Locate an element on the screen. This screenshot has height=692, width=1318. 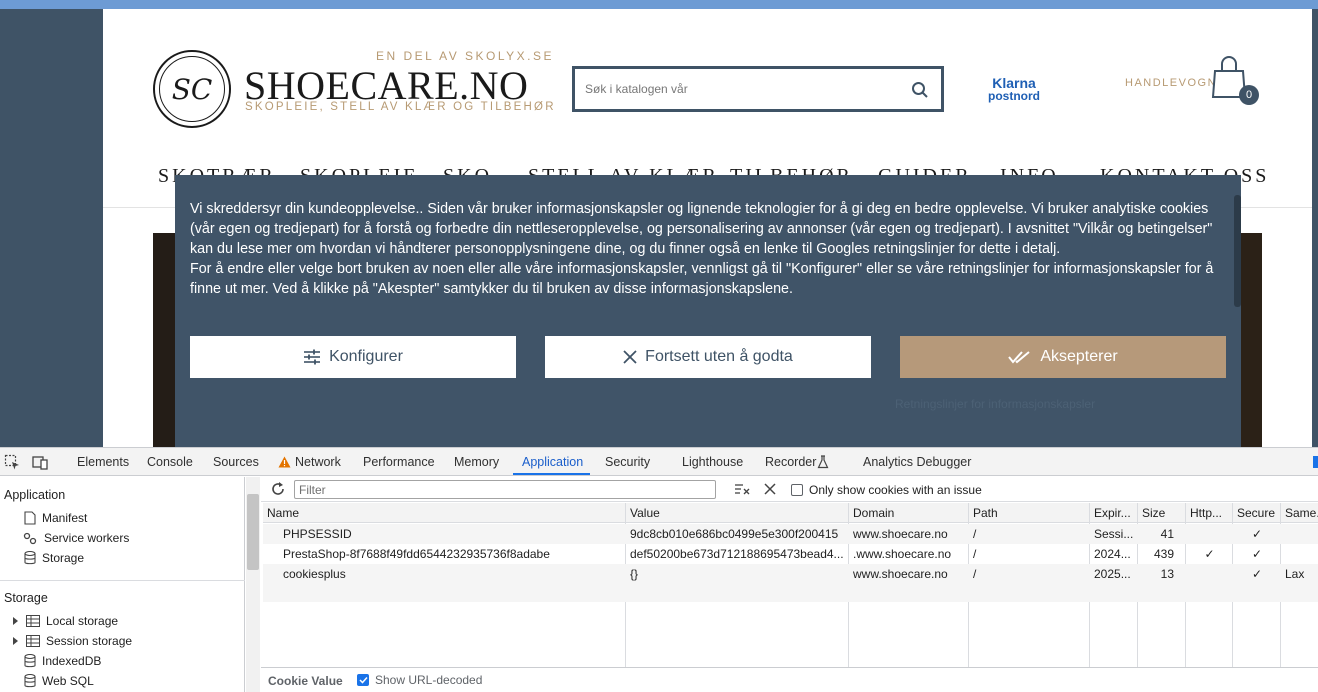
tab-memory: Memory is located at coordinates (476, 462).